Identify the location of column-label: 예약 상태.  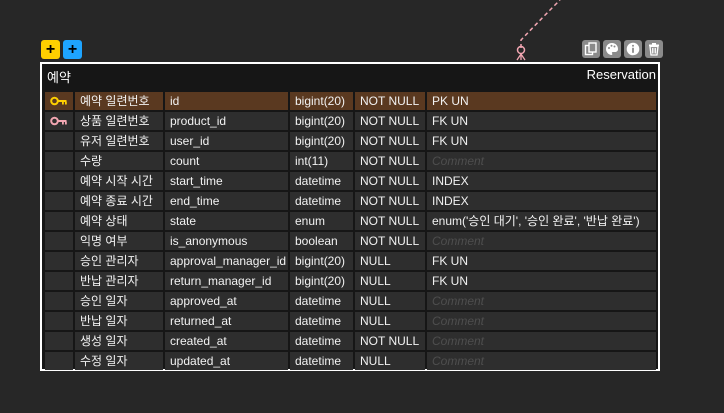
(119, 221).